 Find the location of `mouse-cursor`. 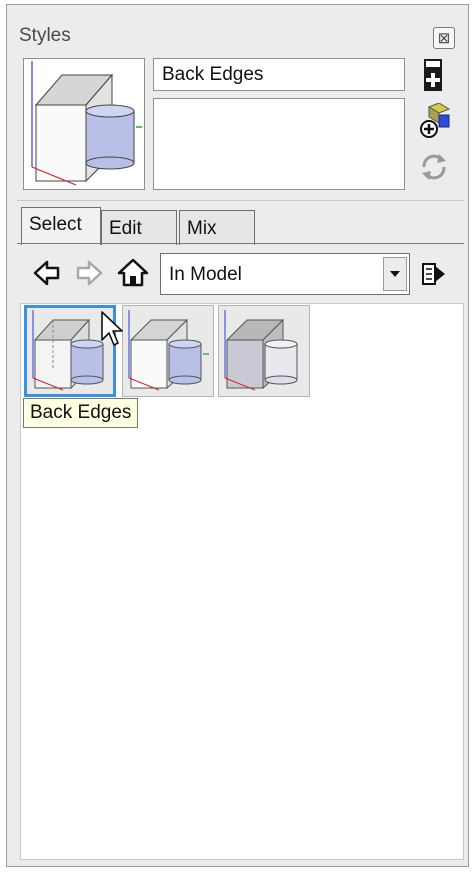

mouse-cursor is located at coordinates (112, 331).